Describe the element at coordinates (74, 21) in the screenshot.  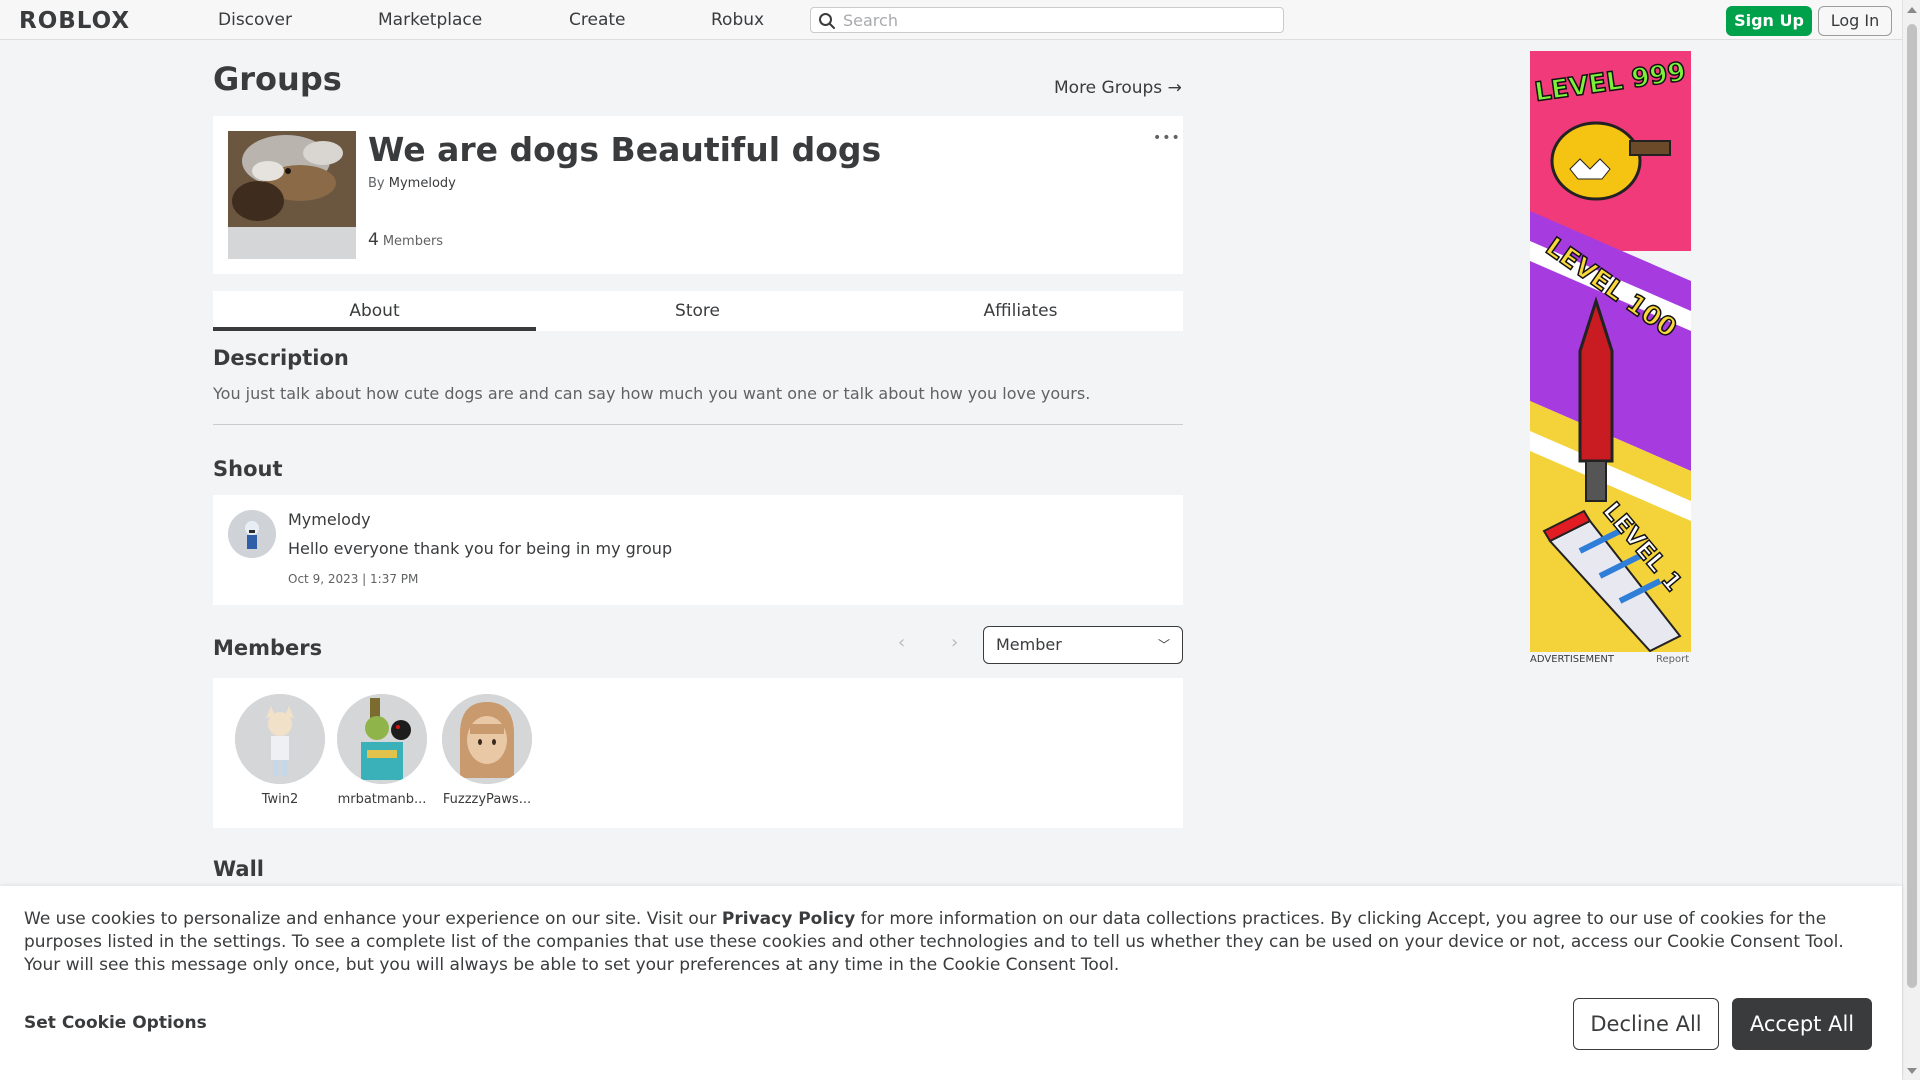
I see `roblox-logo: ROBLOX` at that location.